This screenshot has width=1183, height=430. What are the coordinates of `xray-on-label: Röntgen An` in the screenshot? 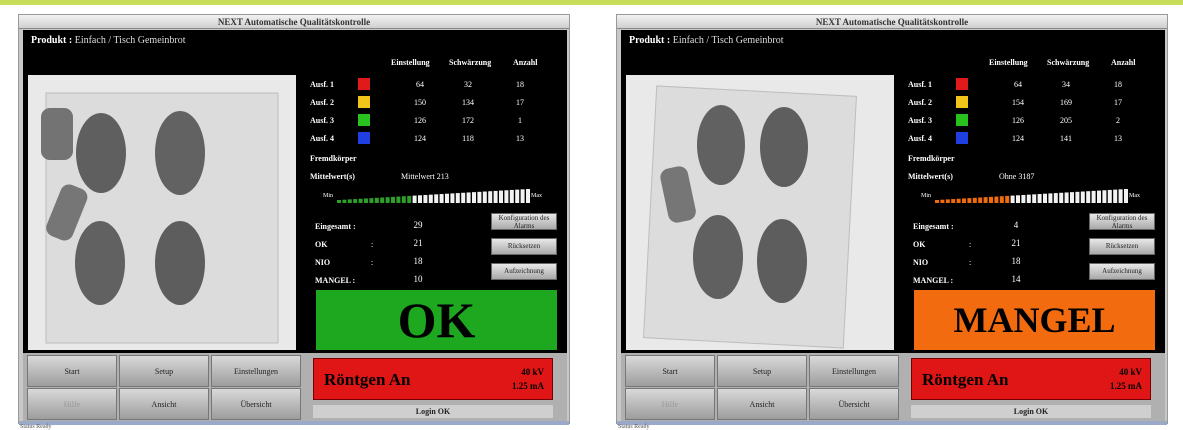 It's located at (367, 379).